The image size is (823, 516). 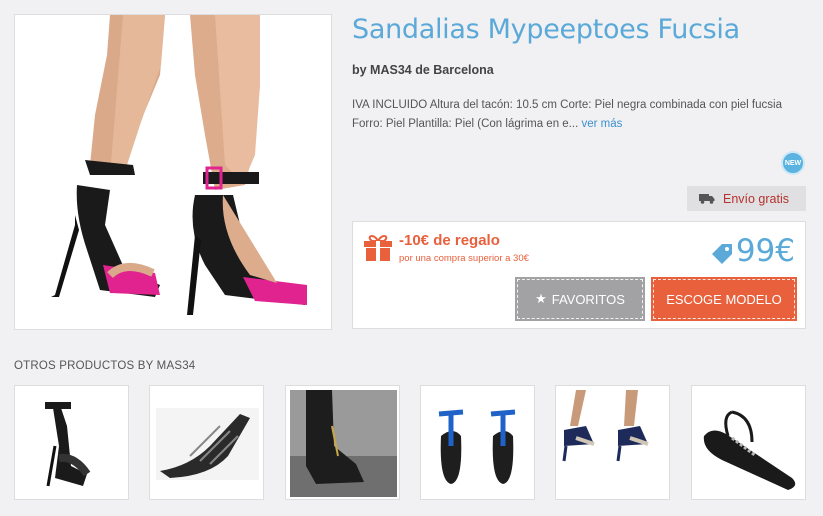 I want to click on brand-line: by MAS34 de Barcelona, so click(x=423, y=70).